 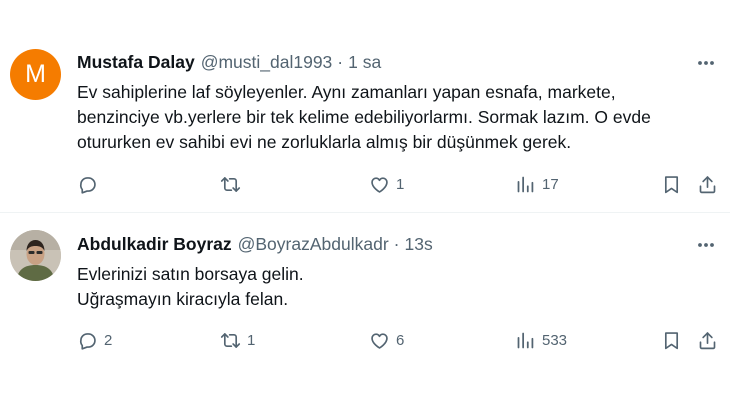 I want to click on tweet-header: Mustafa Dalay @musti_dal1993 · 1 sa, so click(x=229, y=62).